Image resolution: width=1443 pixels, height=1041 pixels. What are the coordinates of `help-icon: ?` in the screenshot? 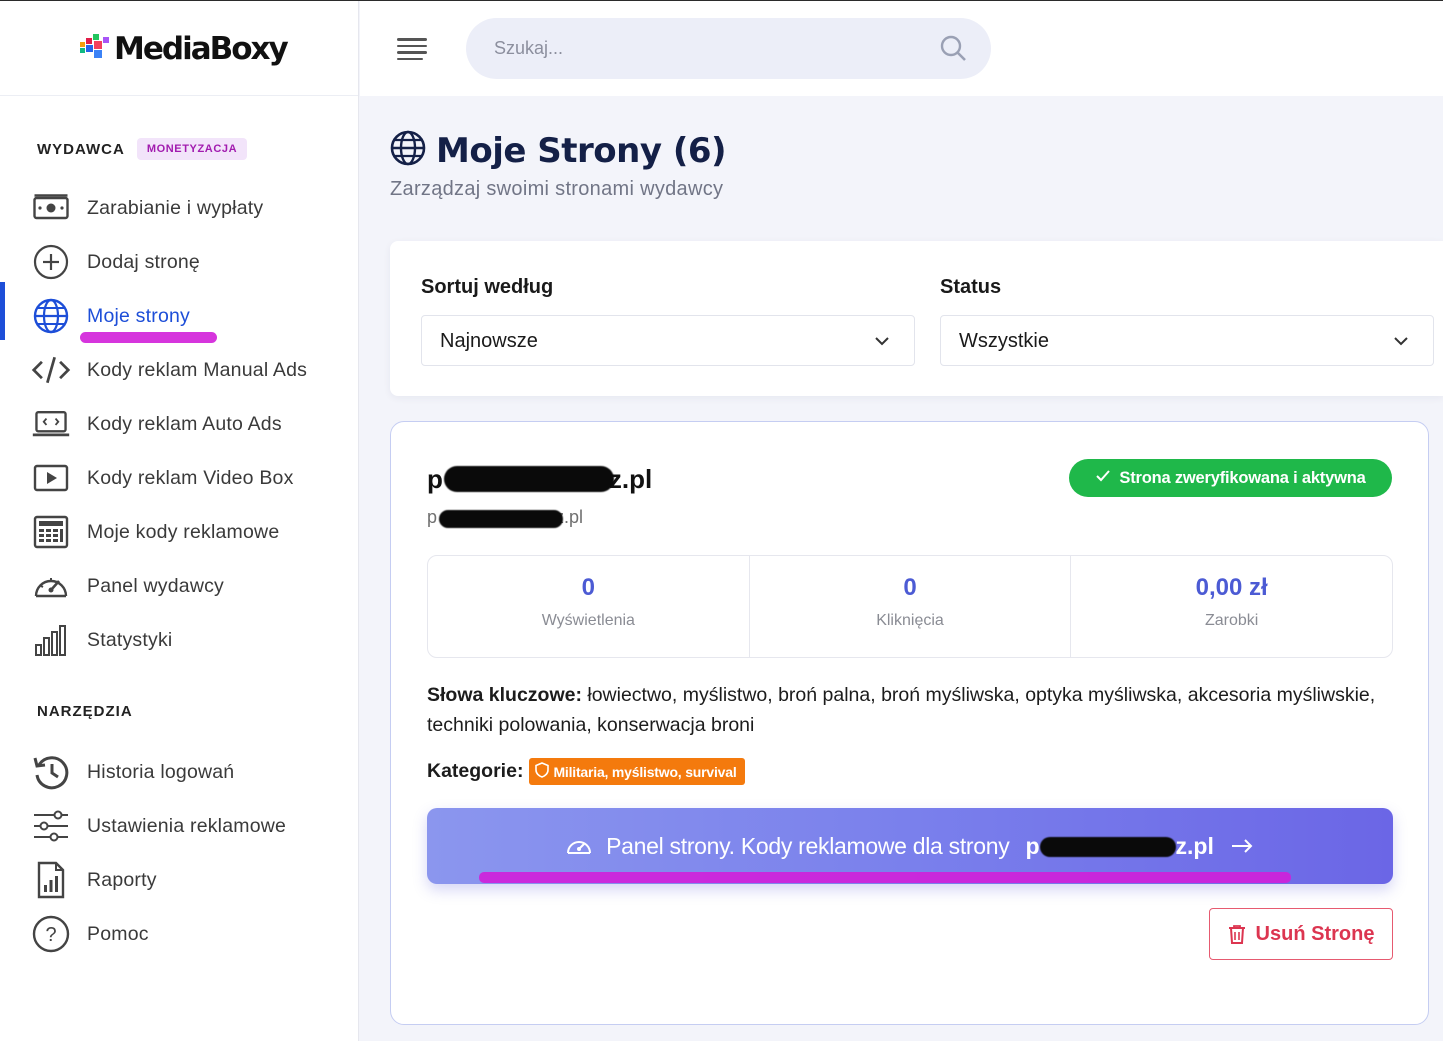 It's located at (51, 934).